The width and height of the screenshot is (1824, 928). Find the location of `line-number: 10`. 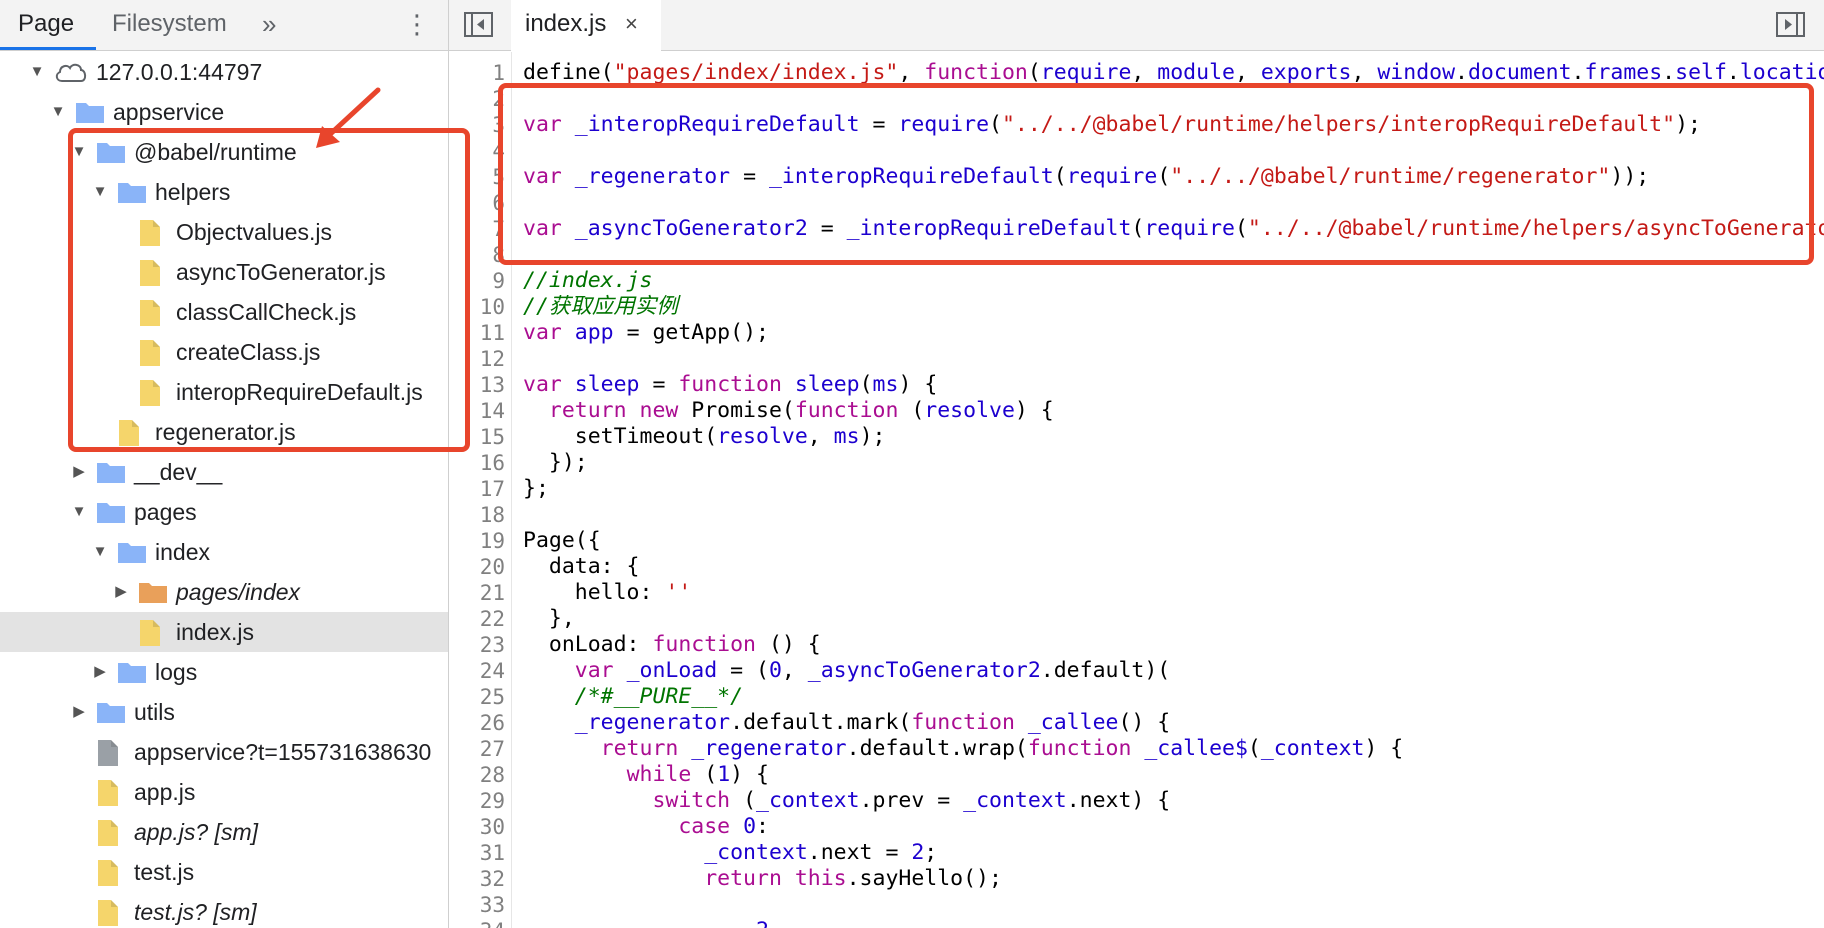

line-number: 10 is located at coordinates (492, 307).